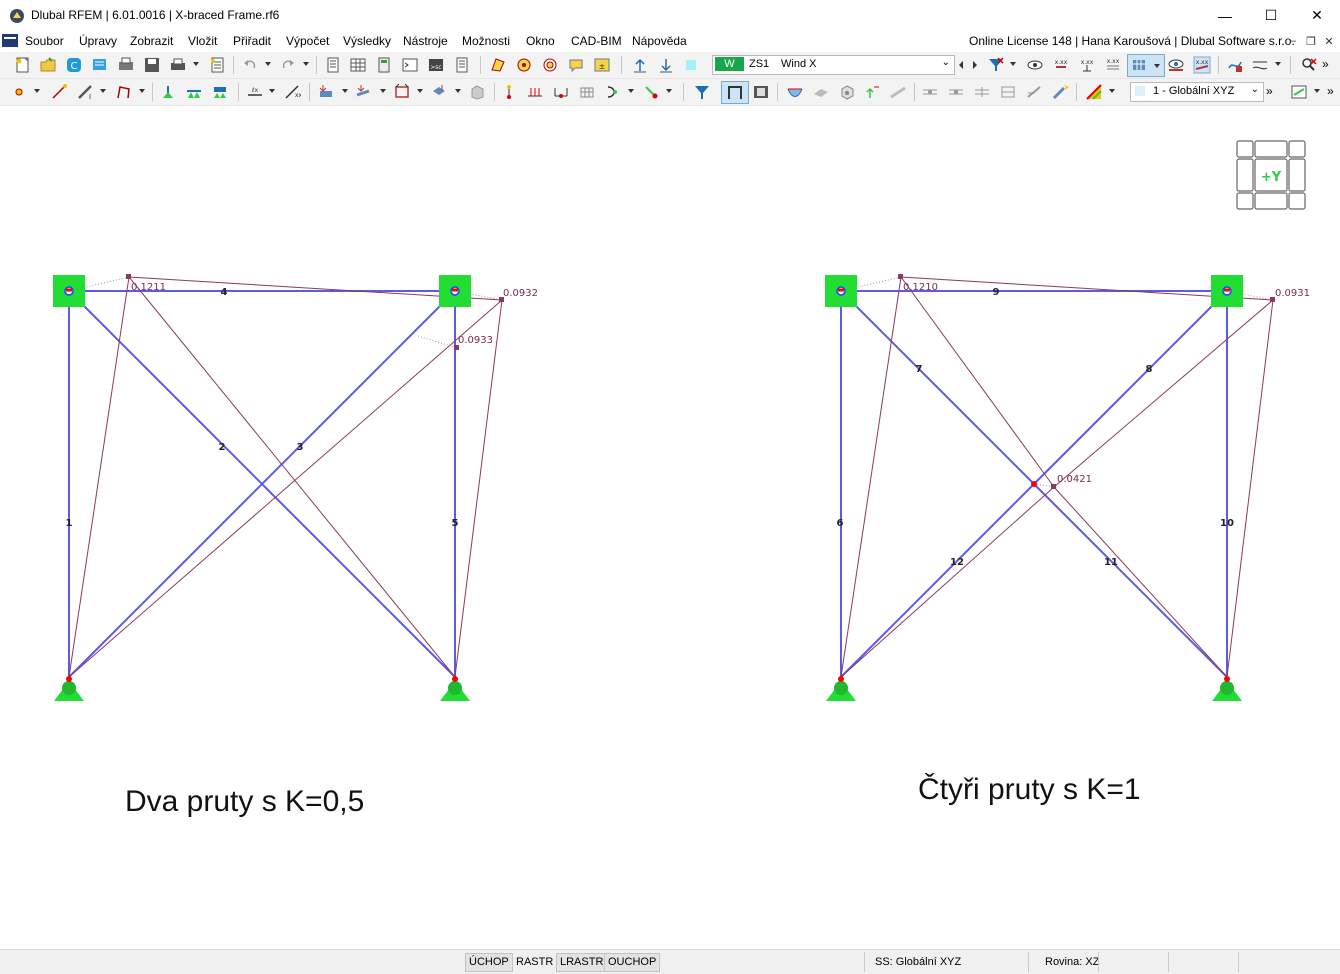  I want to click on divide-member-icon, so click(535, 92).